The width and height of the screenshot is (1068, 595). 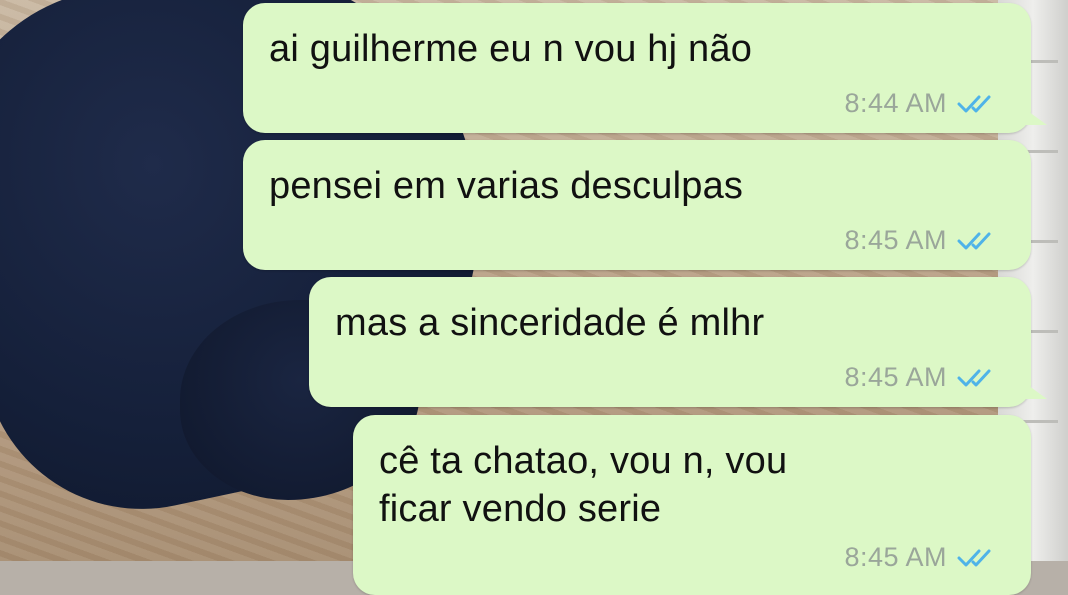 What do you see at coordinates (506, 186) in the screenshot?
I see `message-text: pensei em varias desculpas` at bounding box center [506, 186].